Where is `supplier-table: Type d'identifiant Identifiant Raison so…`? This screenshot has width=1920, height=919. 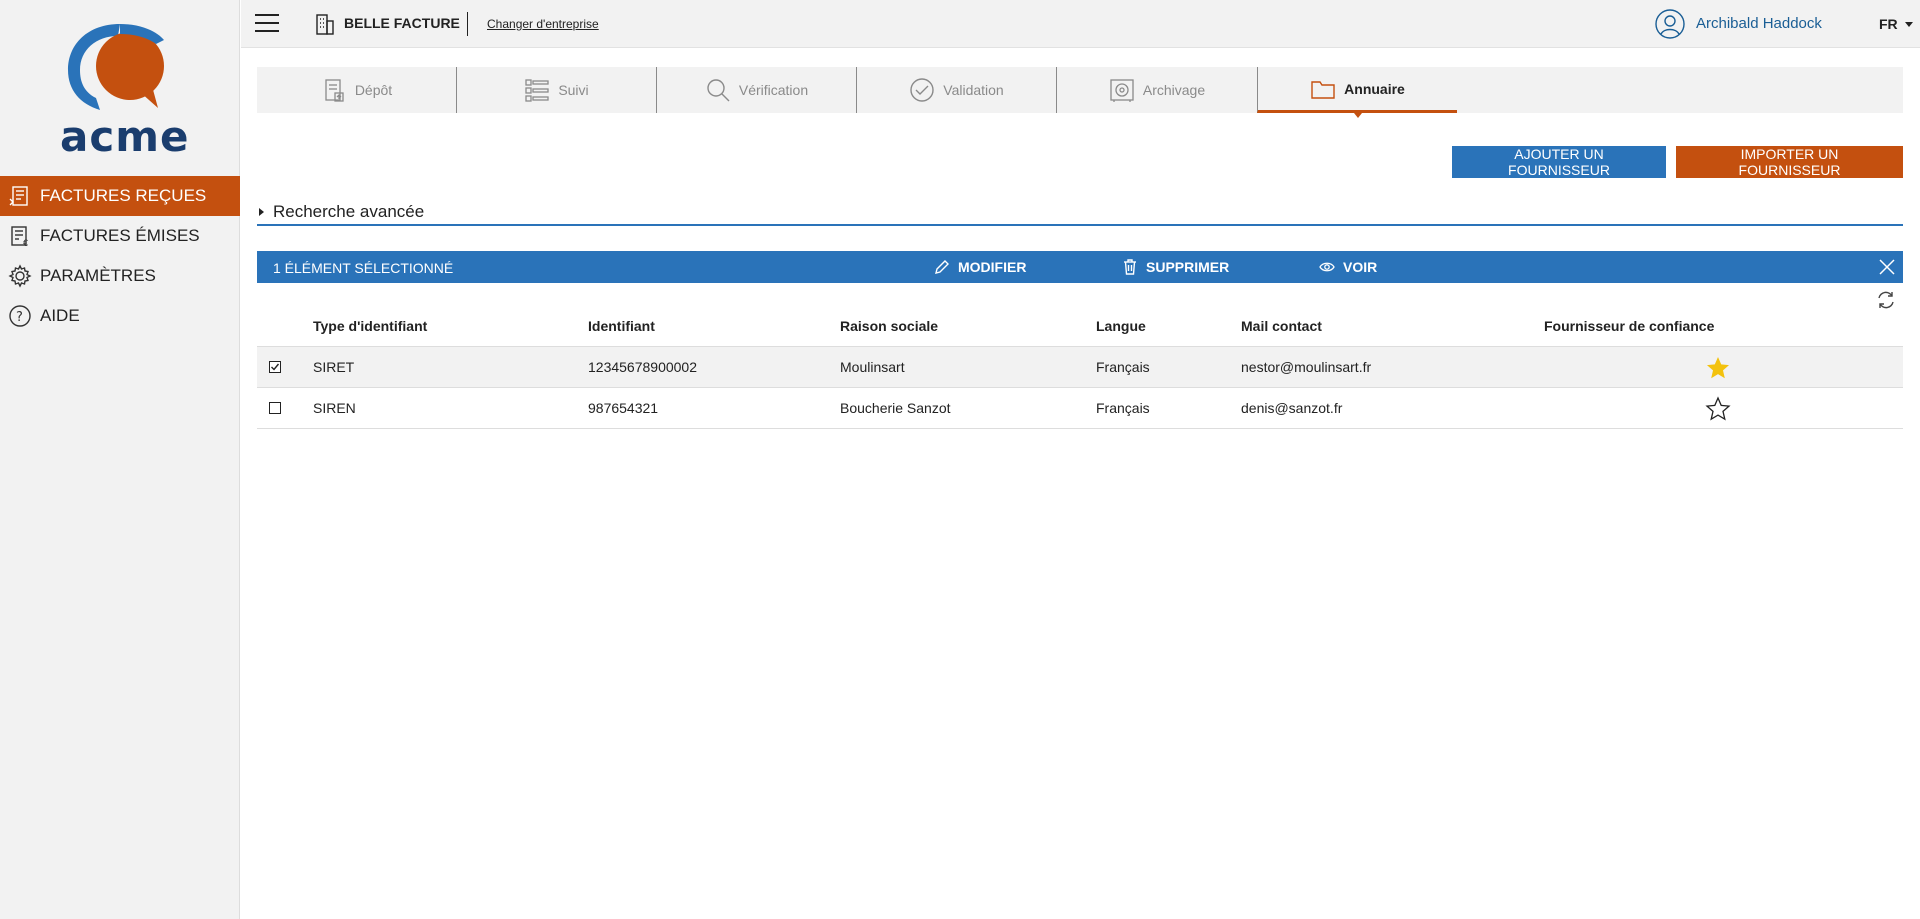
supplier-table: Type d'identifiant Identifiant Raison so… is located at coordinates (1080, 368).